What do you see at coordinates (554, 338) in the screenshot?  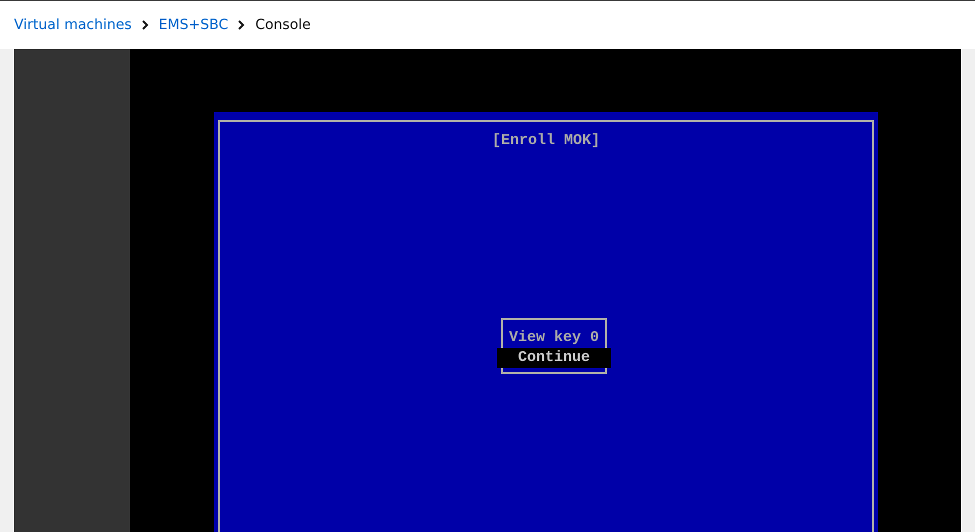 I see `menu-item: View key 0` at bounding box center [554, 338].